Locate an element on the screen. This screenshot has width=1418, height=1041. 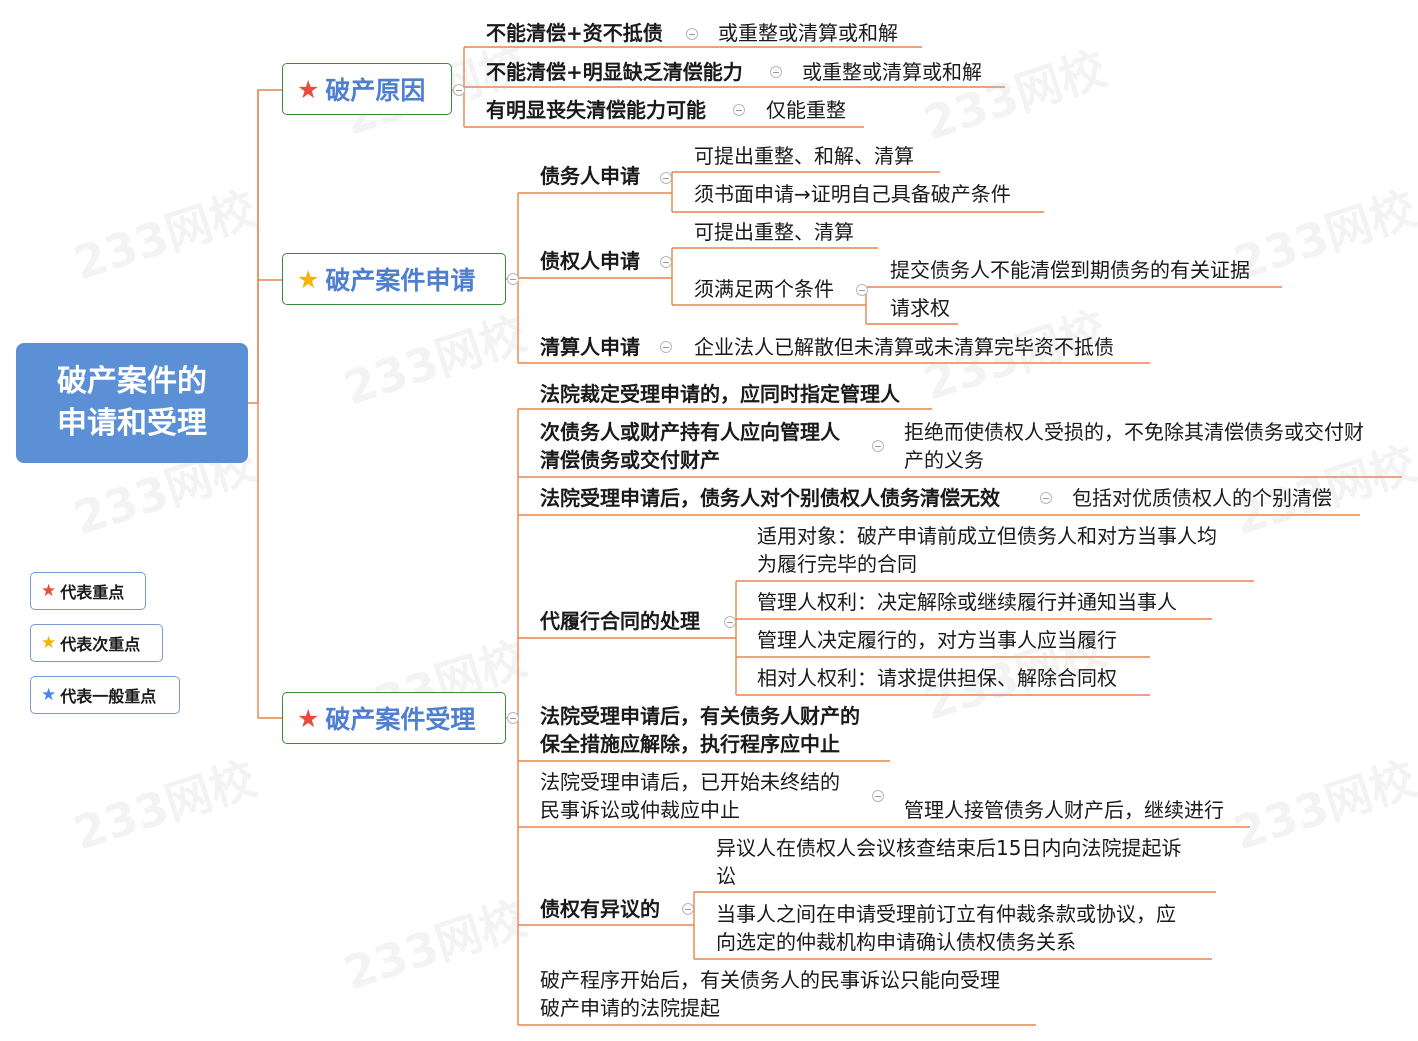
topic-bankruptcy-application: ★ 破产案件申请 is located at coordinates (394, 279).